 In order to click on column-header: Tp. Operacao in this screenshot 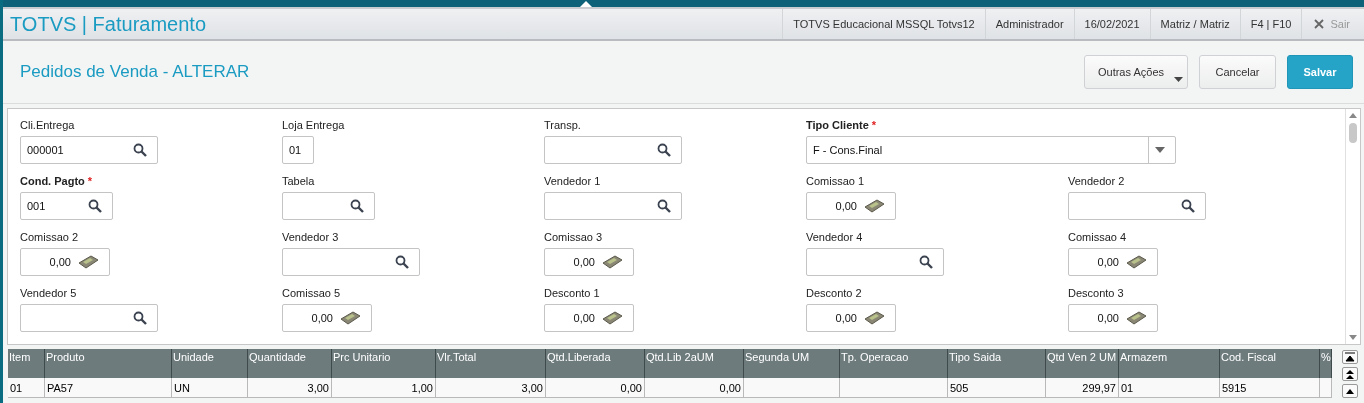, I will do `click(894, 363)`.